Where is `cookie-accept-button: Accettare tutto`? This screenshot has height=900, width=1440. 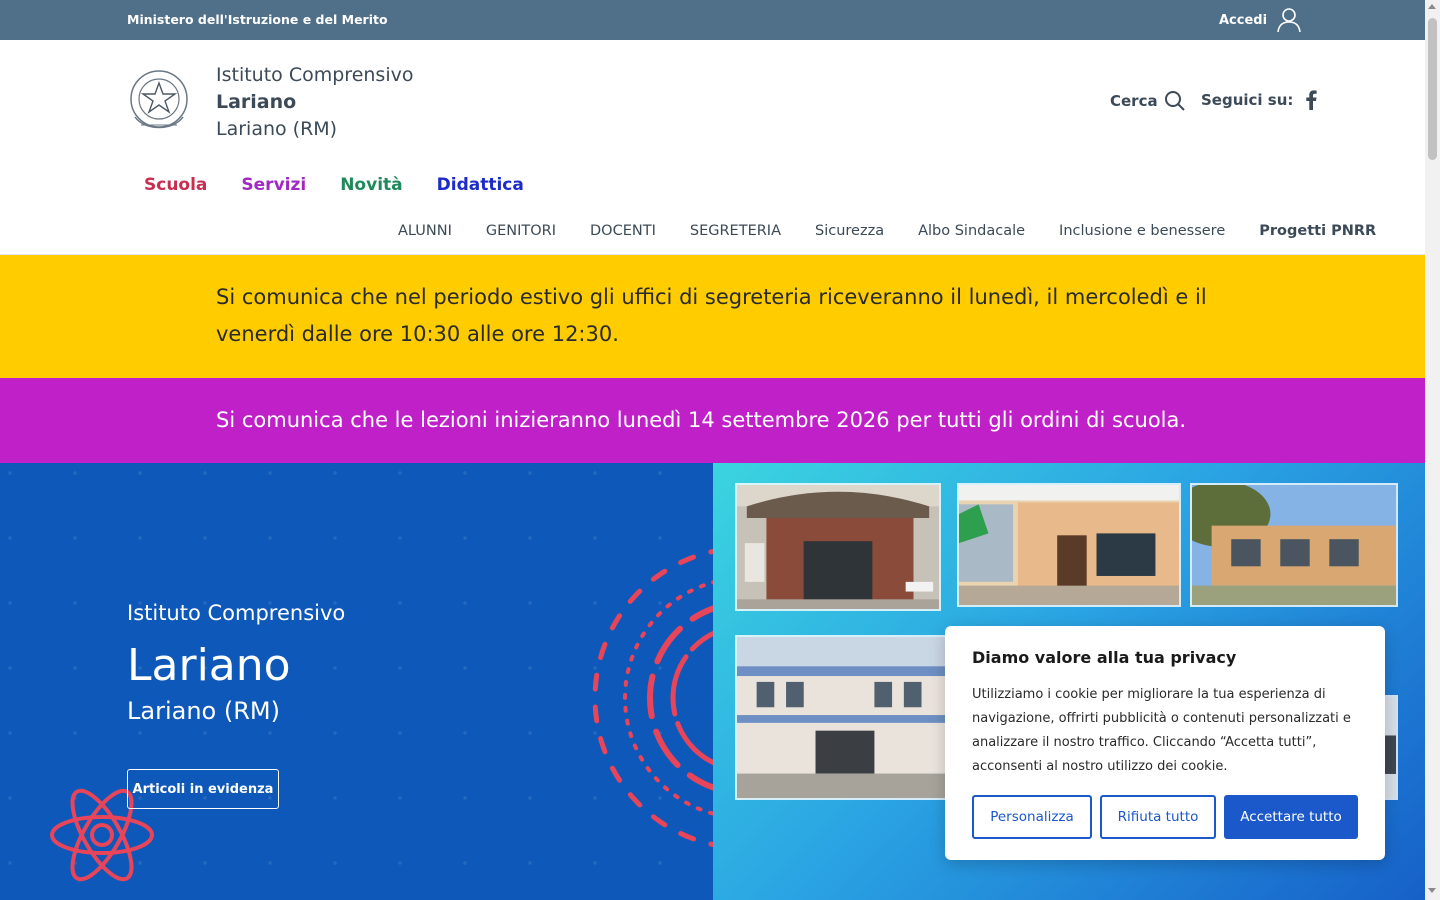
cookie-accept-button: Accettare tutto is located at coordinates (1291, 817).